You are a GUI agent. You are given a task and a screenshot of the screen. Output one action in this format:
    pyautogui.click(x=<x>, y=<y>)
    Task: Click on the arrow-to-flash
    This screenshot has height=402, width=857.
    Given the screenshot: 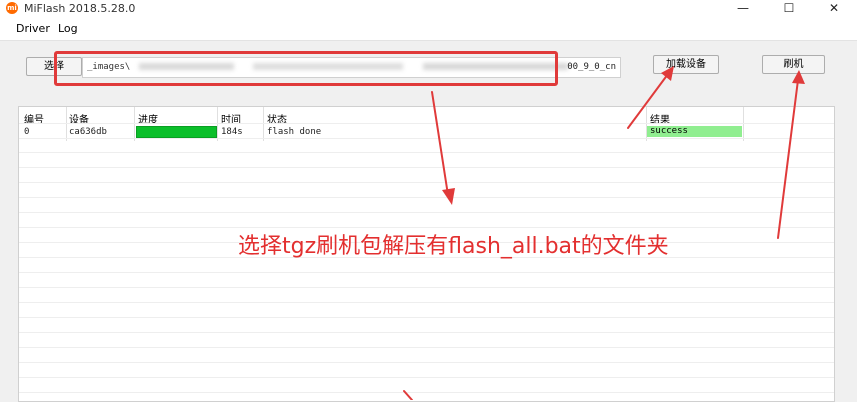 What is the action you would take?
    pyautogui.click(x=788, y=159)
    